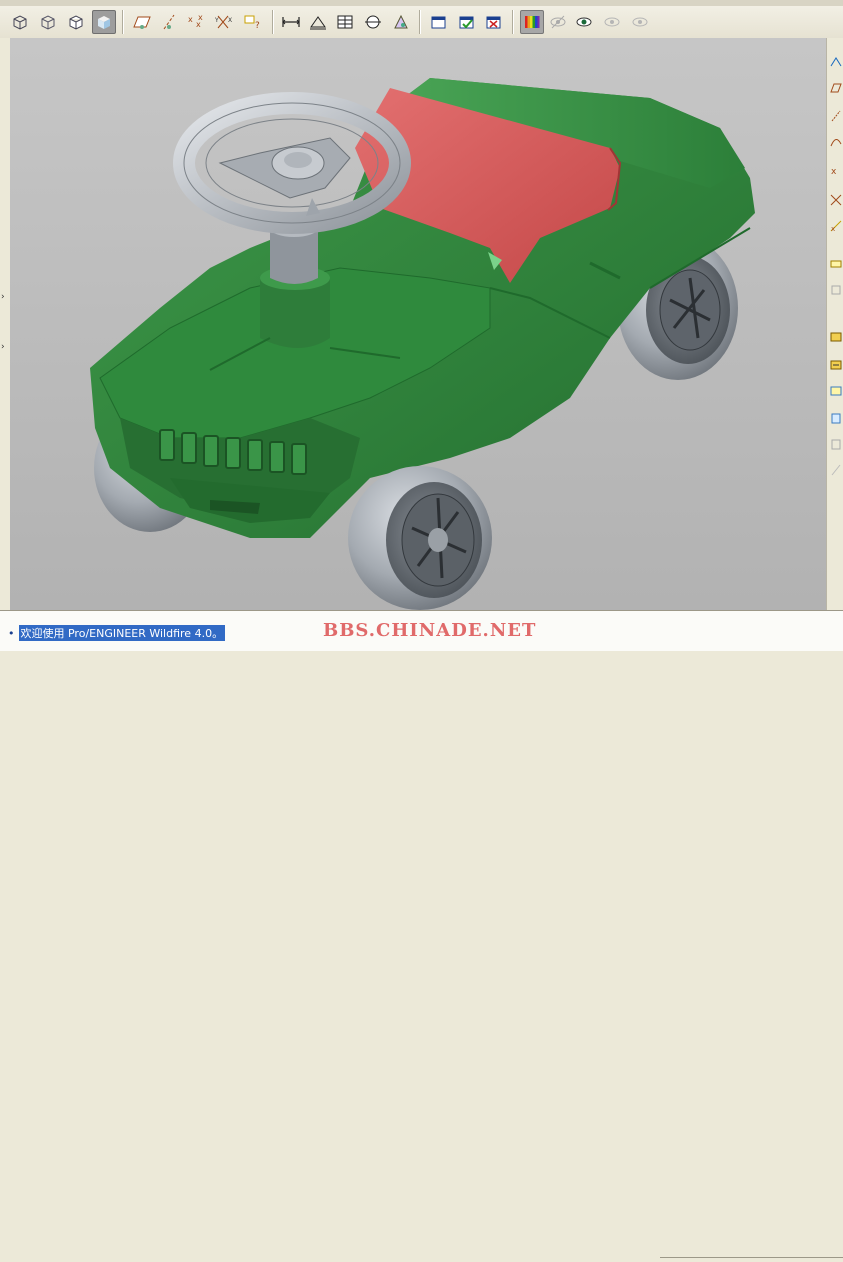 This screenshot has width=843, height=1262. Describe the element at coordinates (836, 264) in the screenshot. I see `analysis-feature-icon` at that location.